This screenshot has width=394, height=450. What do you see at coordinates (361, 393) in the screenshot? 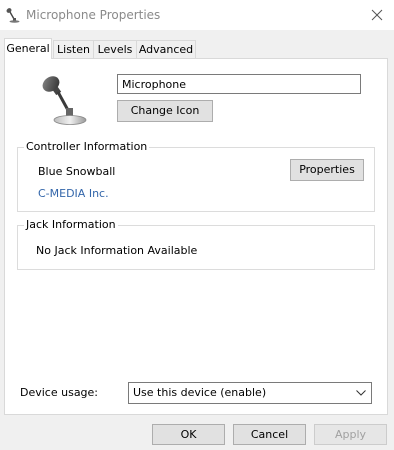
I see `chevron-down-icon` at bounding box center [361, 393].